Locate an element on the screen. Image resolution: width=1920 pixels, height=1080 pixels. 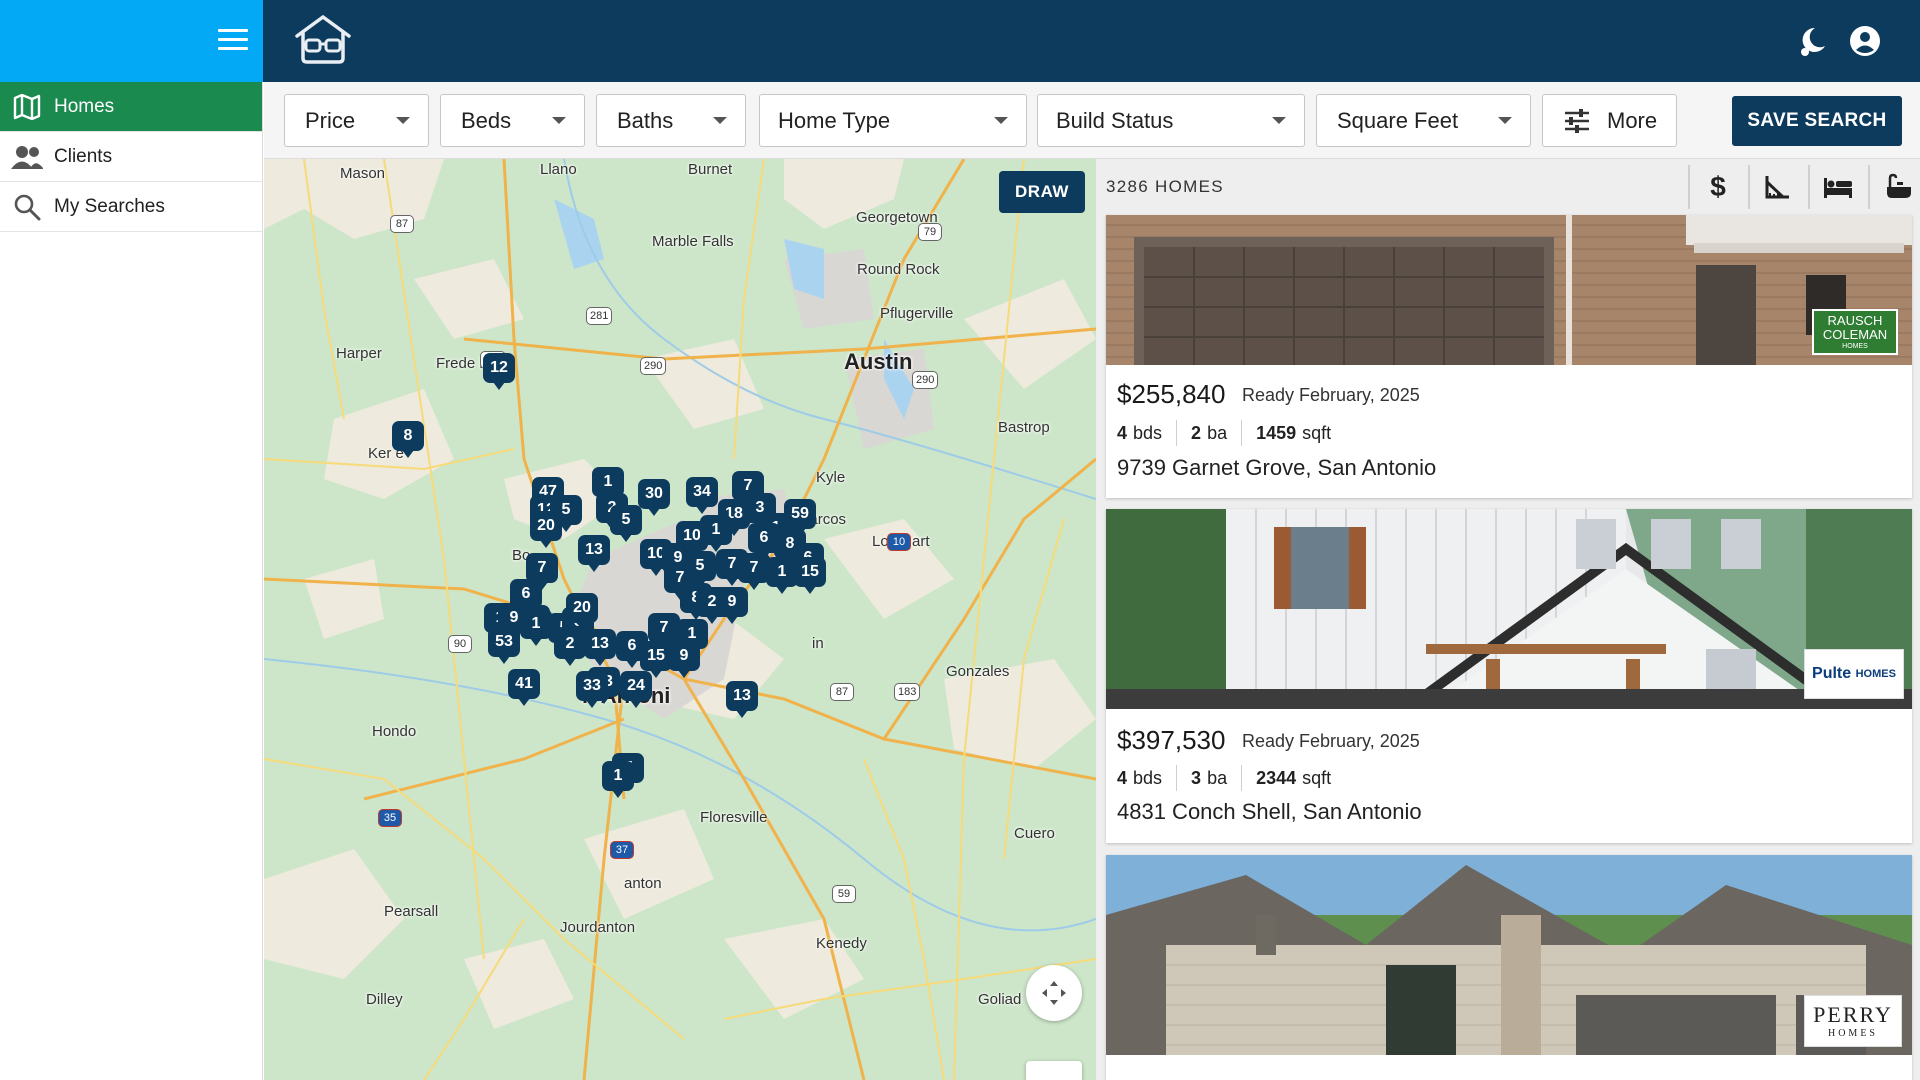
more-filters-button: More is located at coordinates (1609, 120).